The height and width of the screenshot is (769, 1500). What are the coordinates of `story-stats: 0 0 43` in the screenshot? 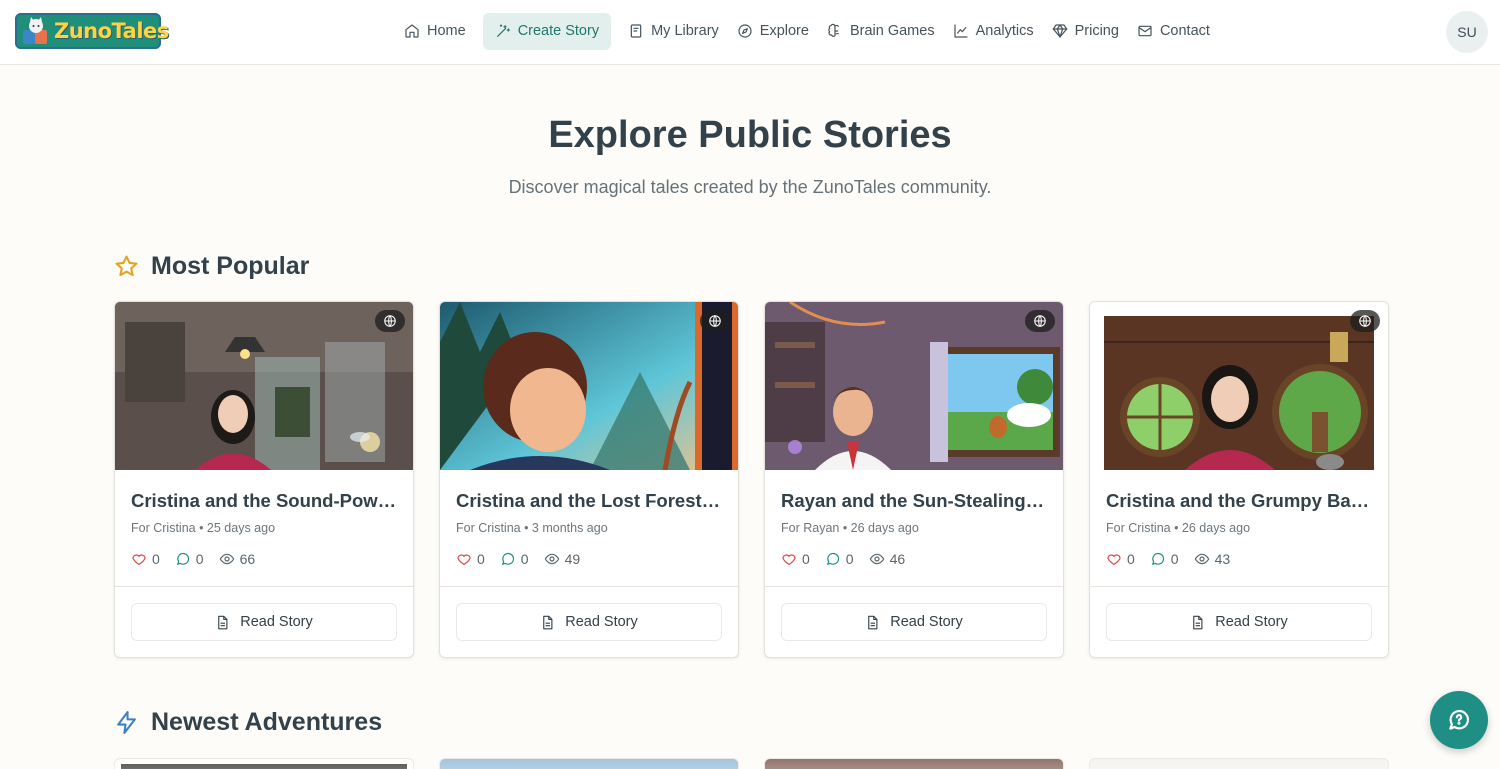 It's located at (1175, 559).